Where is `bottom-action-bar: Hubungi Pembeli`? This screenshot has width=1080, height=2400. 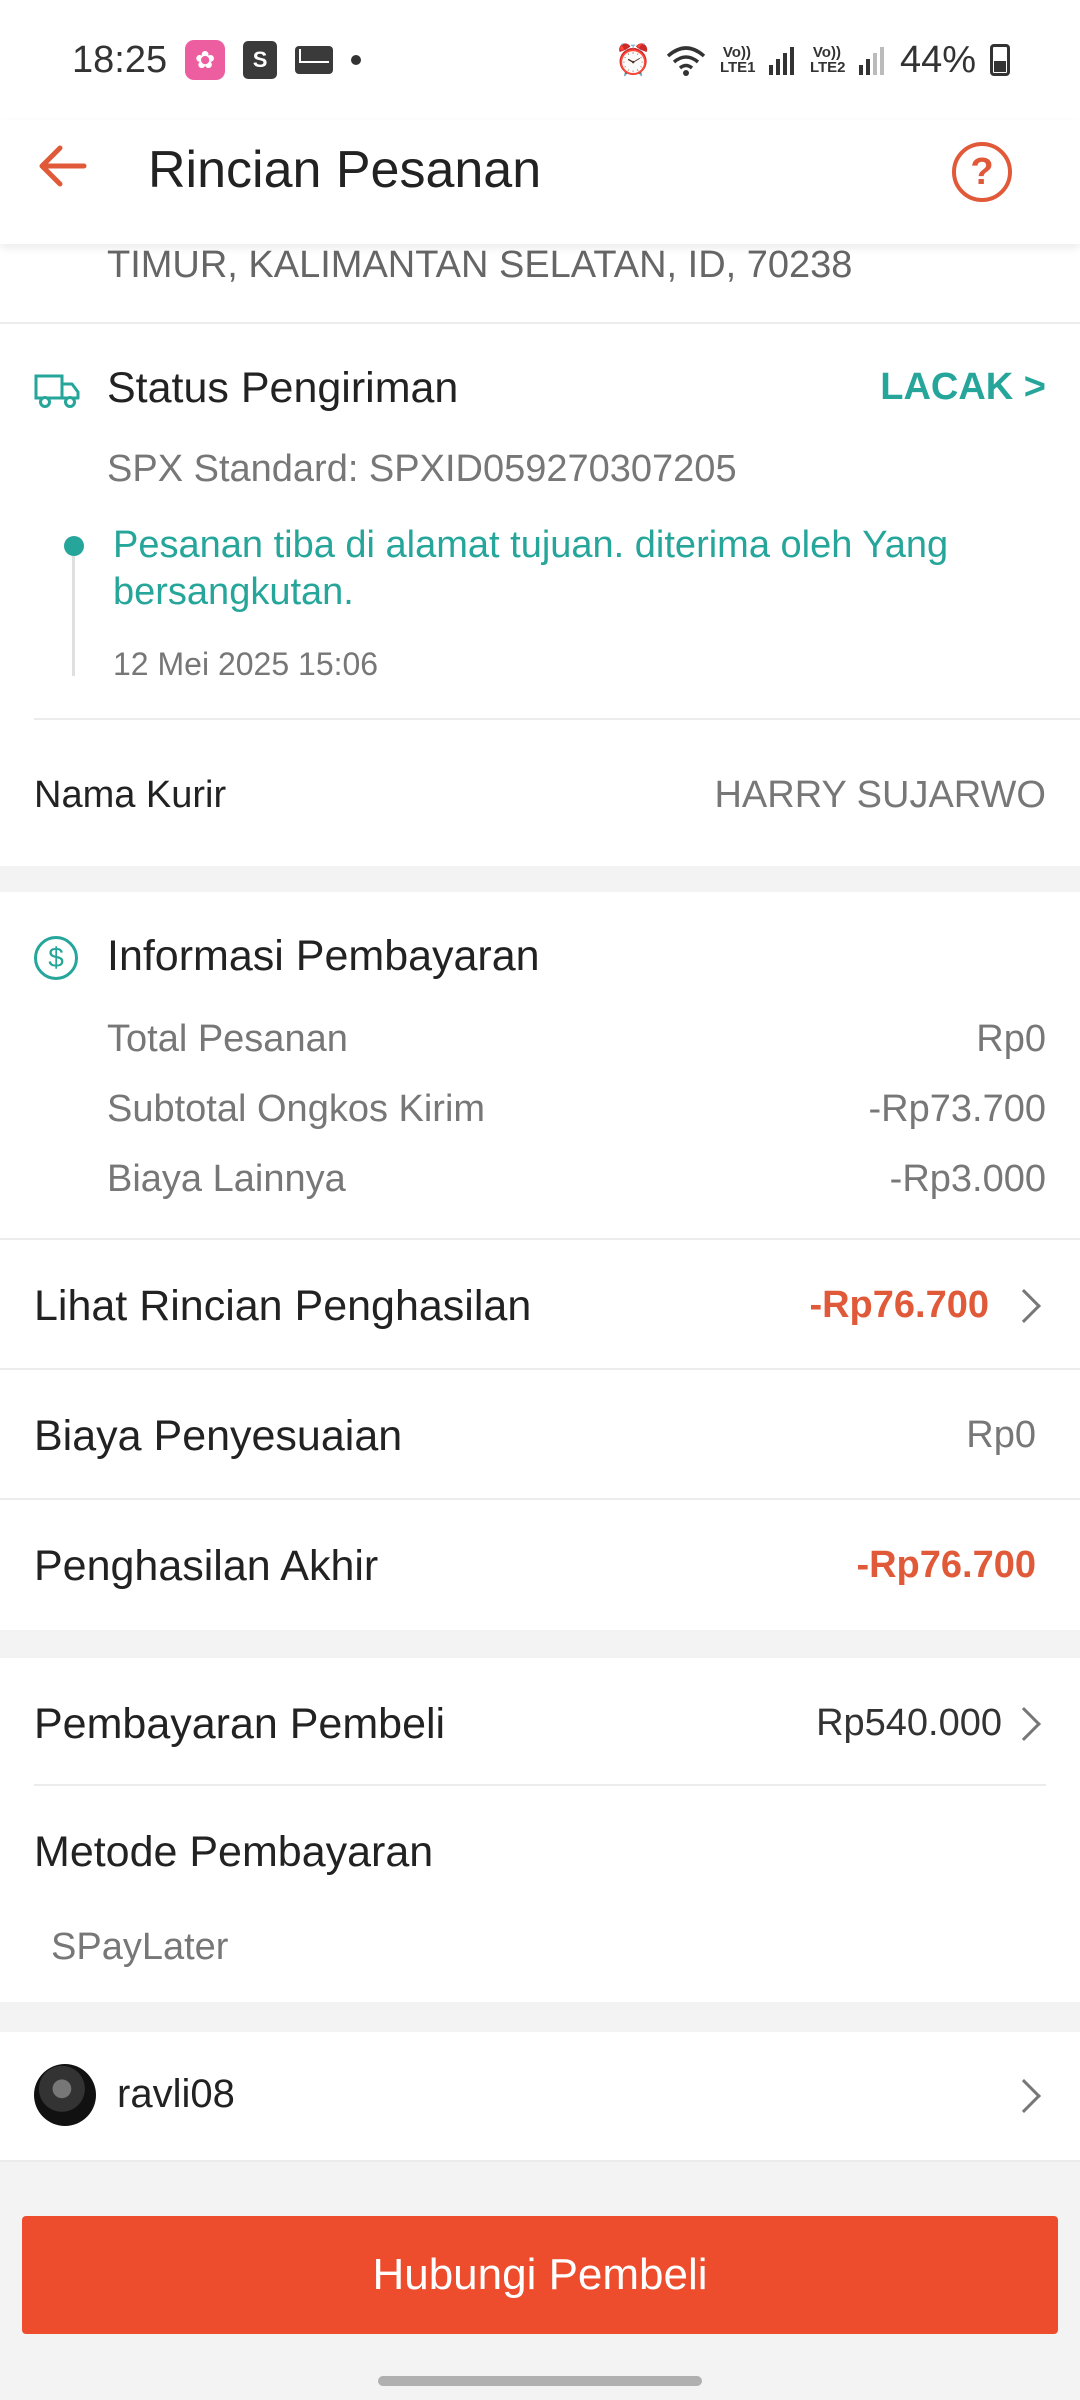
bottom-action-bar: Hubungi Pembeli is located at coordinates (540, 2297).